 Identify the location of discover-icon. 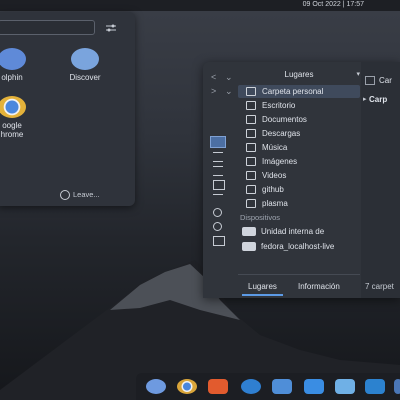
(85, 59).